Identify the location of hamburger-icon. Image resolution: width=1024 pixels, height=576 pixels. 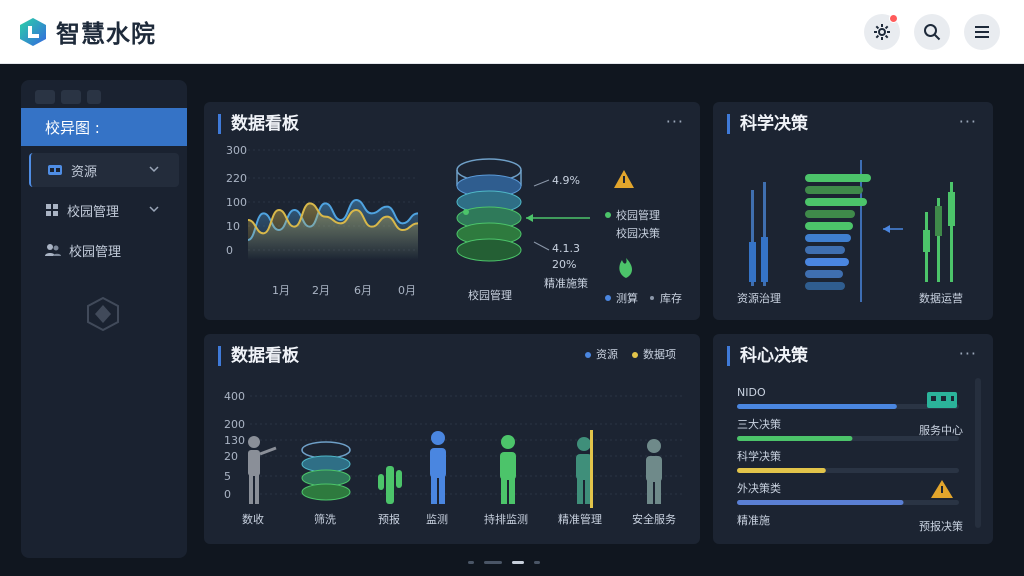
(982, 32).